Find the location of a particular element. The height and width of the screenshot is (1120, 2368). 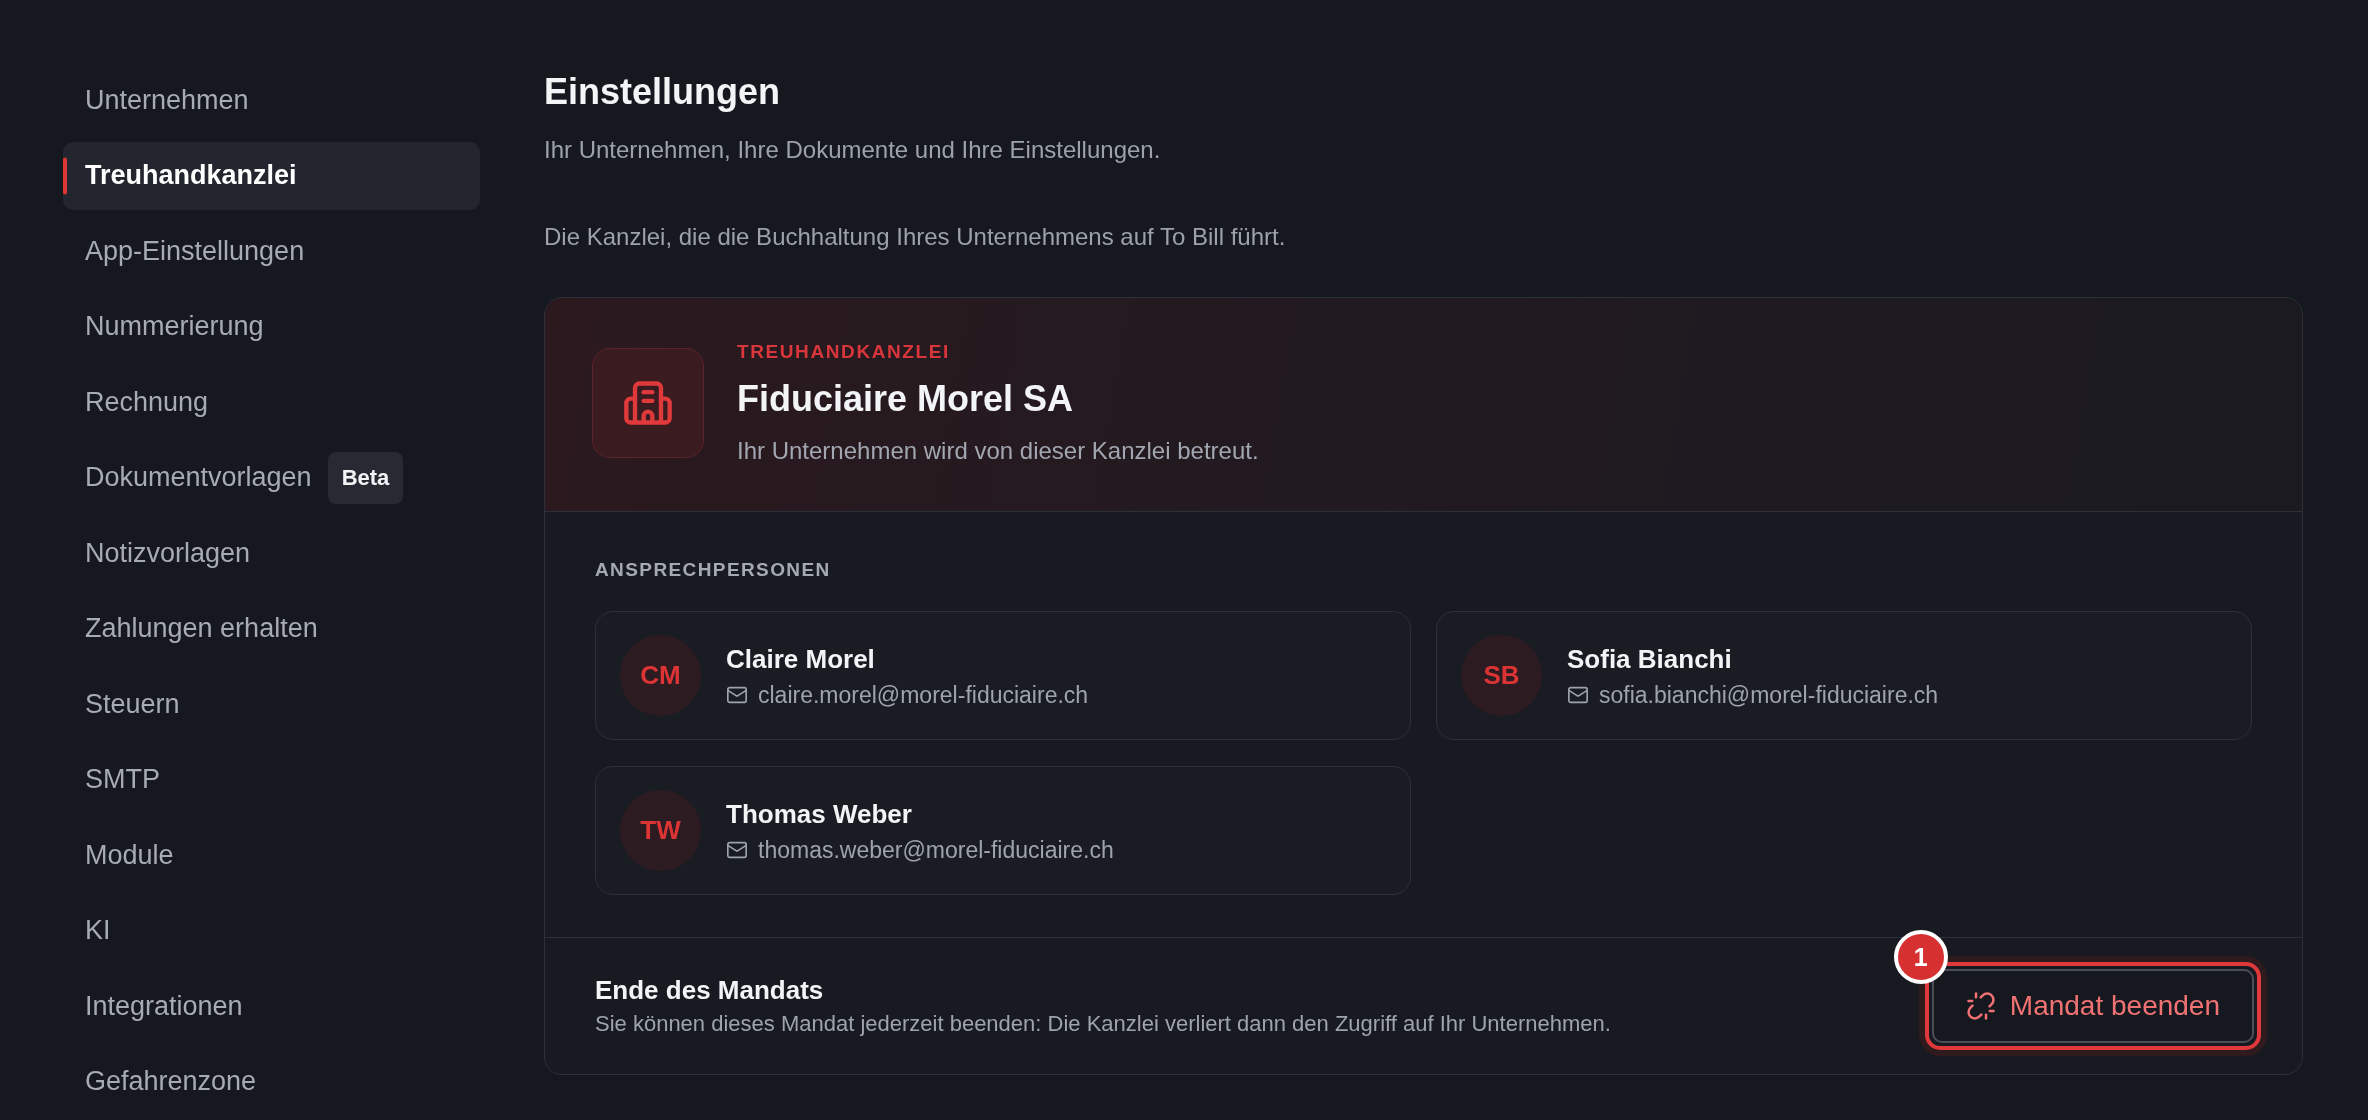

sidebar-item: Nummerierung is located at coordinates (174, 326).